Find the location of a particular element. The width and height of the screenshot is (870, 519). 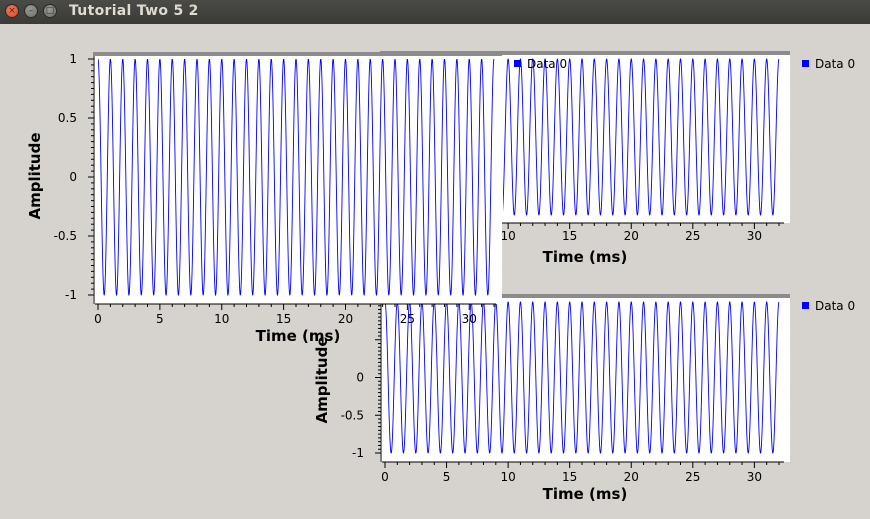

y-tick-label: 1 is located at coordinates (73, 59).